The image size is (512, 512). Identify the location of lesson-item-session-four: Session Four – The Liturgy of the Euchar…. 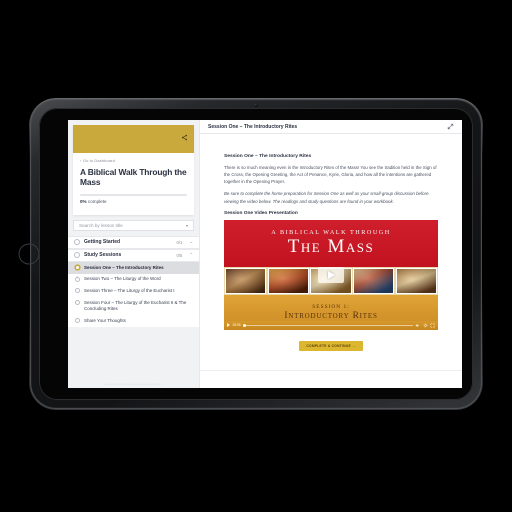
(133, 306).